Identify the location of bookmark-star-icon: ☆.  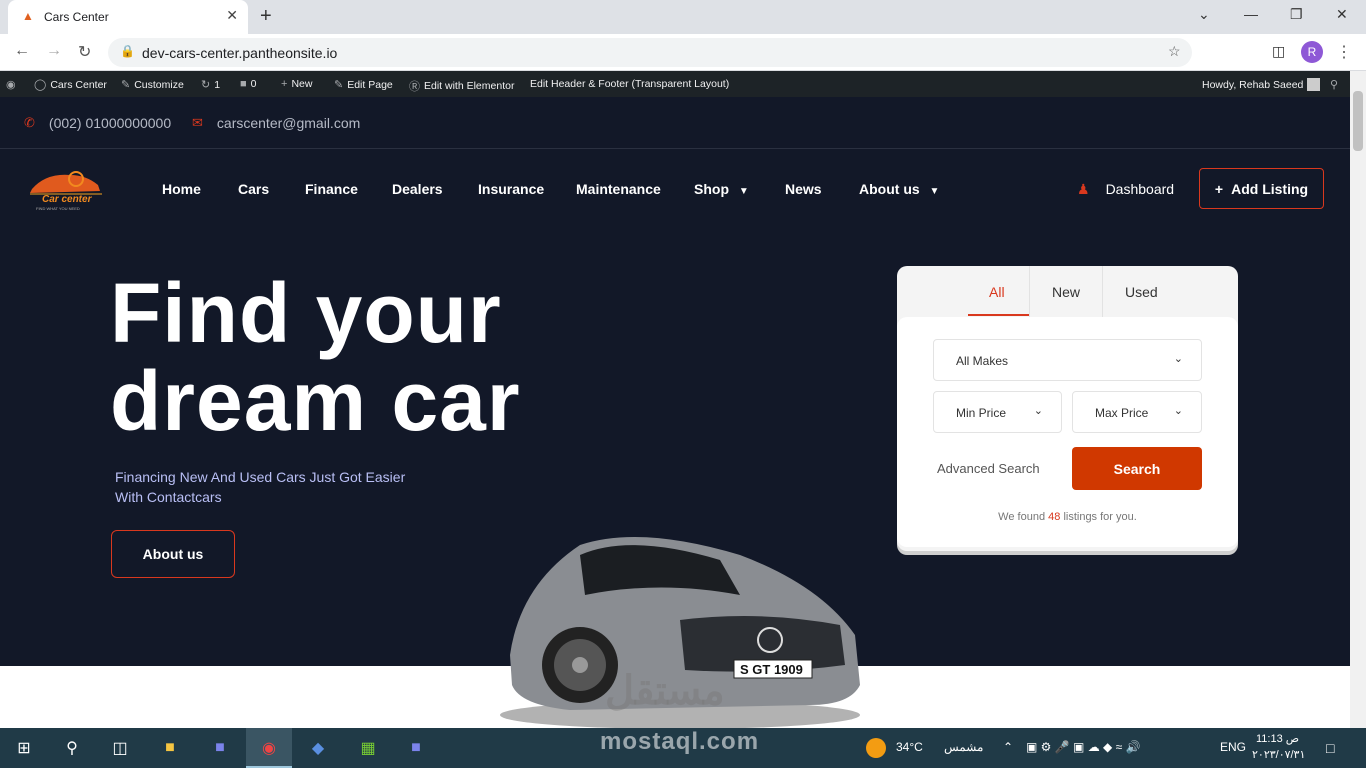
(1174, 51).